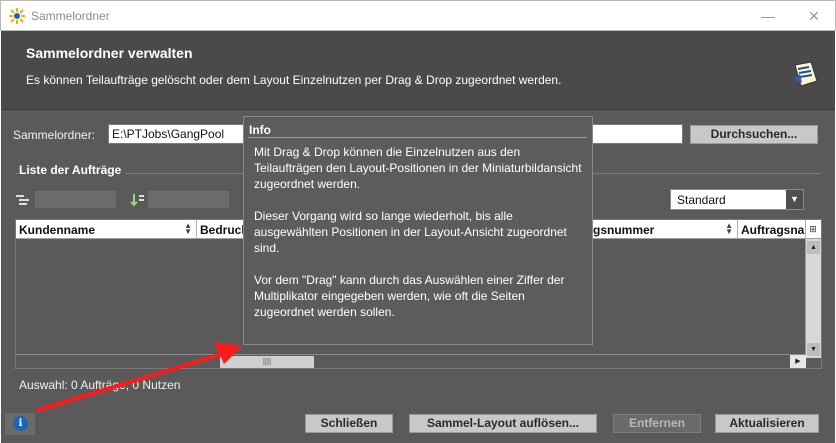 The height and width of the screenshot is (443, 836). What do you see at coordinates (806, 74) in the screenshot?
I see `collect-folder-icon` at bounding box center [806, 74].